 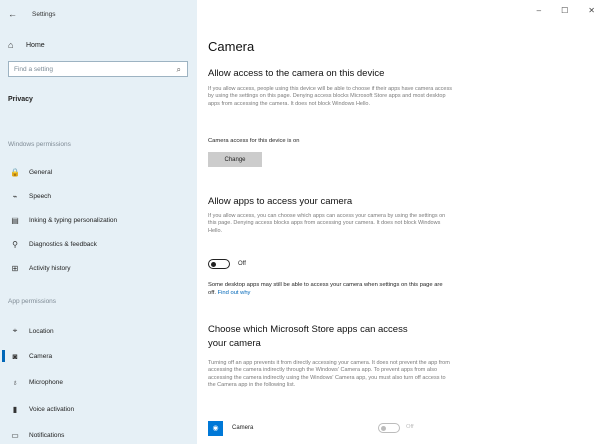 What do you see at coordinates (91, 69) in the screenshot?
I see `search-input` at bounding box center [91, 69].